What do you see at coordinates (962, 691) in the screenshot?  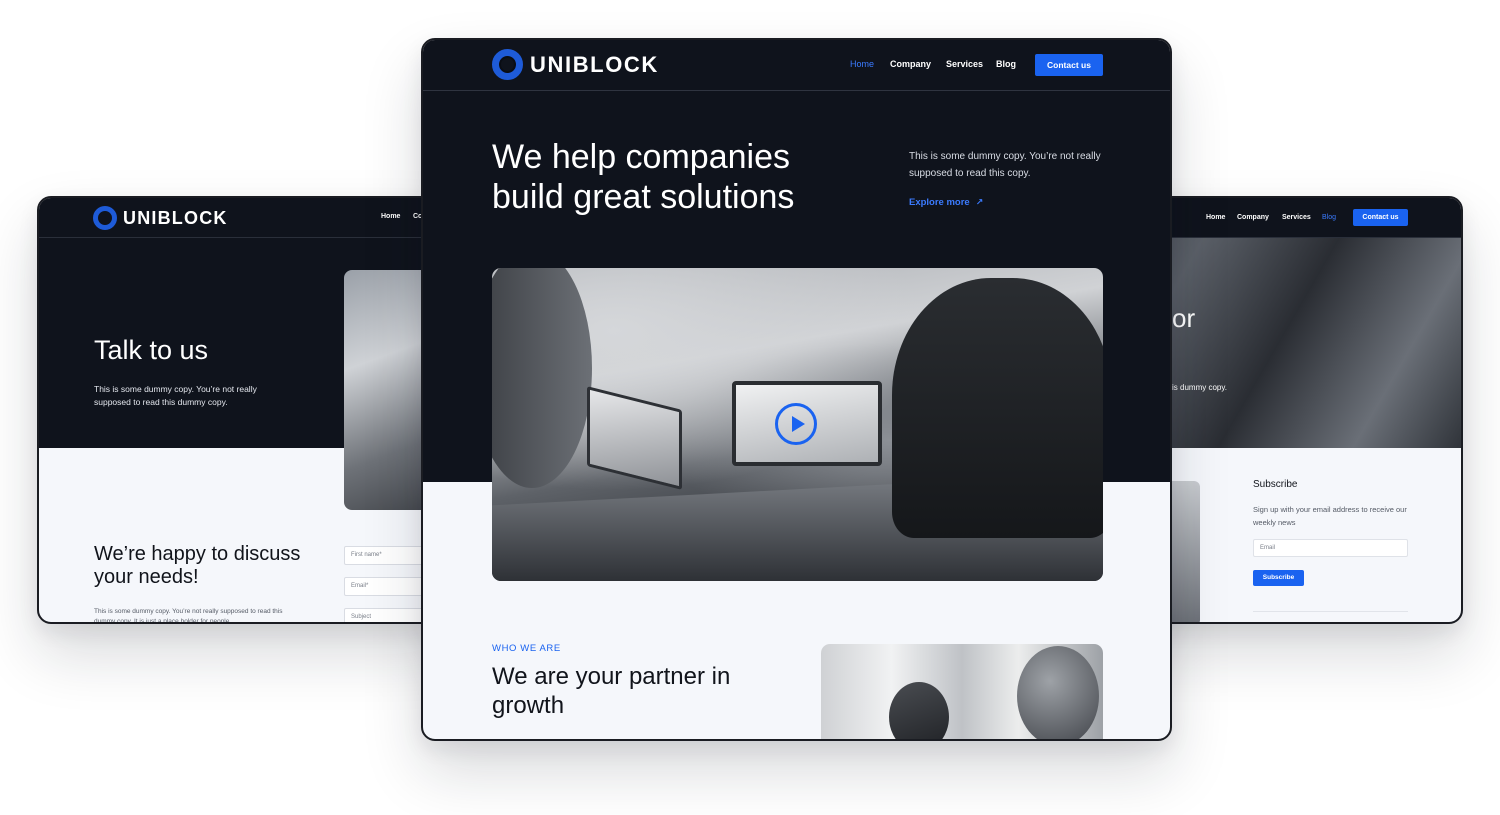 I see `team-photo` at bounding box center [962, 691].